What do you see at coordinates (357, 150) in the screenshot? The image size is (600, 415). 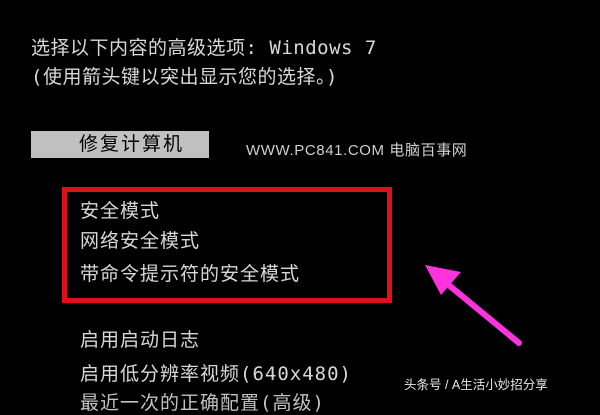 I see `site-watermark: WWW.PC841.COM 电脑百事网` at bounding box center [357, 150].